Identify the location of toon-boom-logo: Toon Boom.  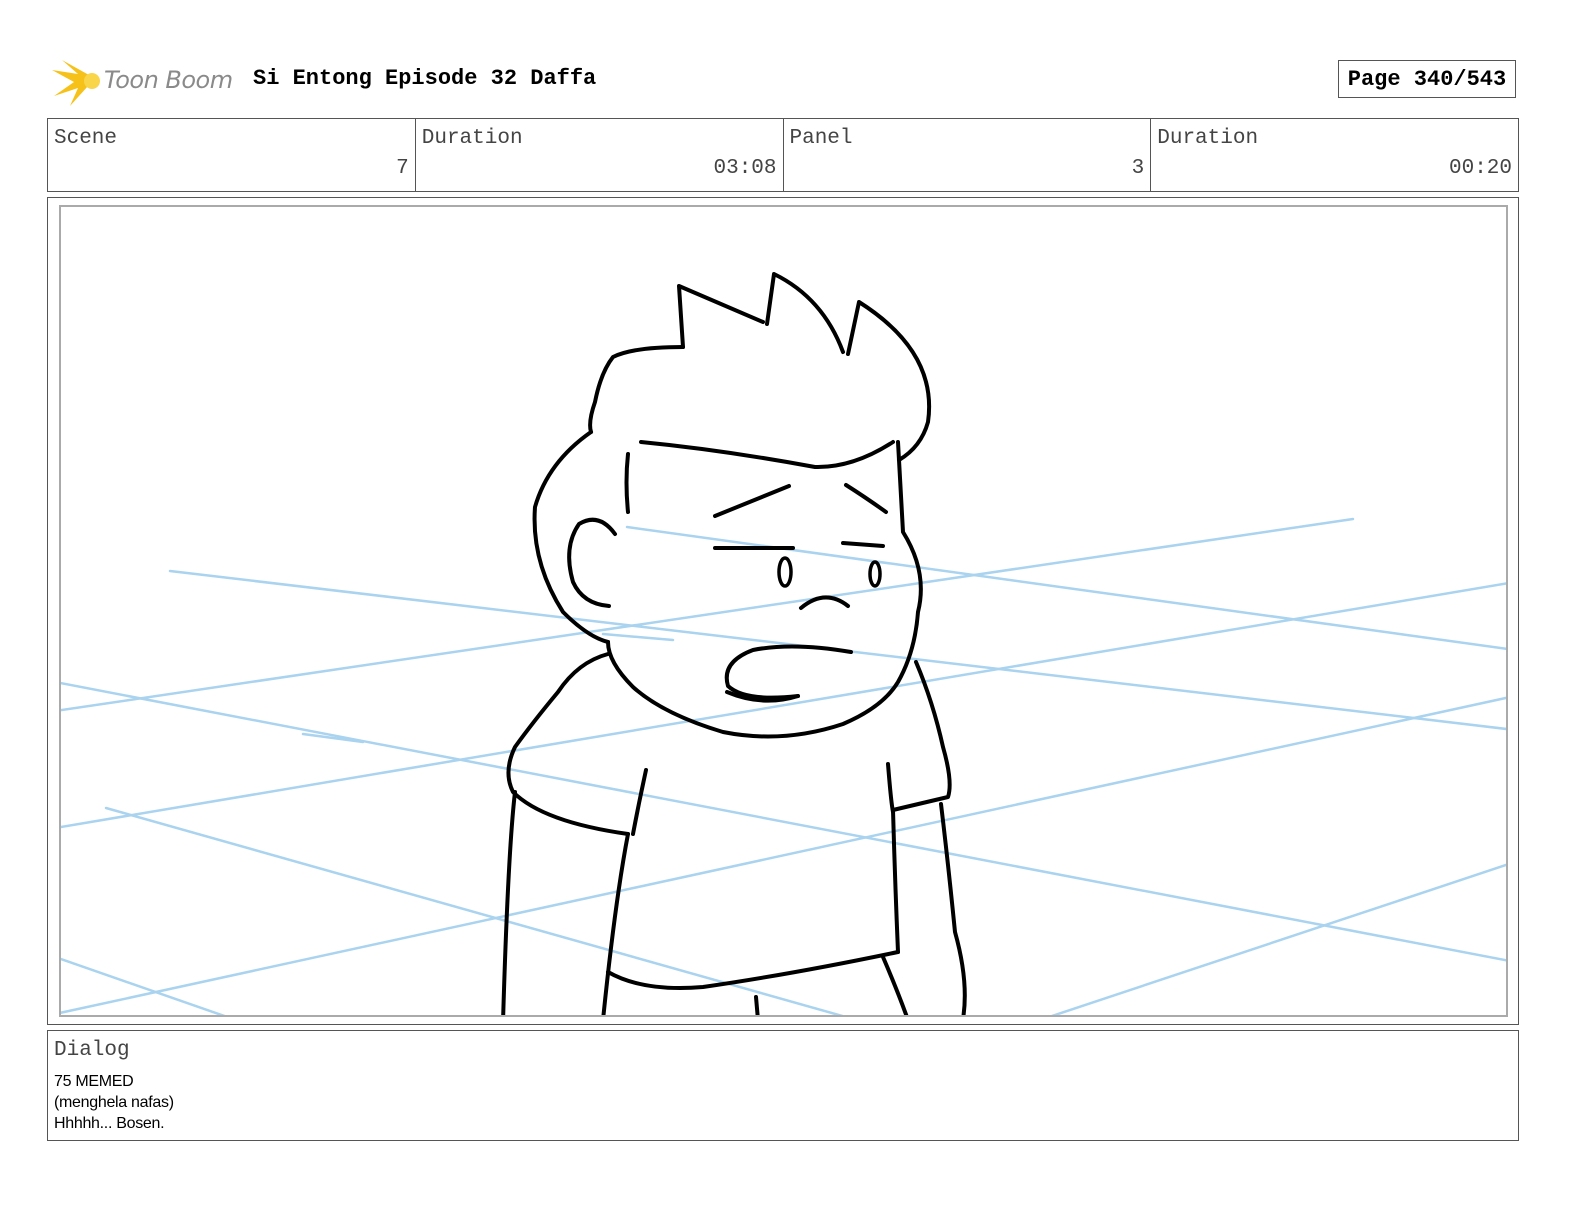
(145, 82).